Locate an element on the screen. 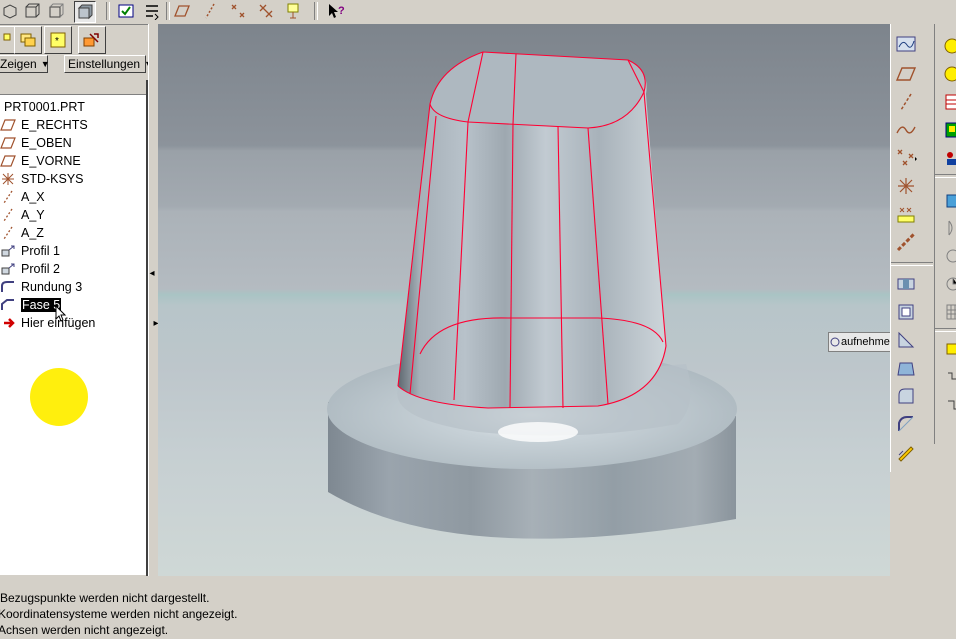 The width and height of the screenshot is (956, 639). revolve-tool-icon is located at coordinates (945, 228).